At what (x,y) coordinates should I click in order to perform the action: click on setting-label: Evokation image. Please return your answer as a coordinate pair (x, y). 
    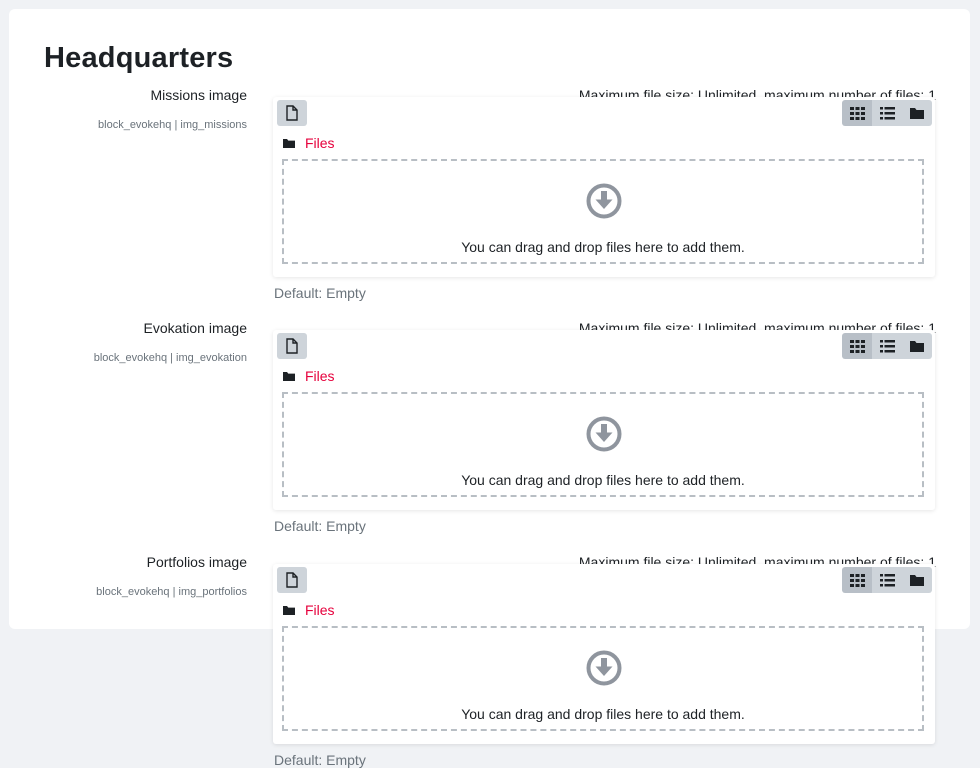
    Looking at the image, I should click on (195, 328).